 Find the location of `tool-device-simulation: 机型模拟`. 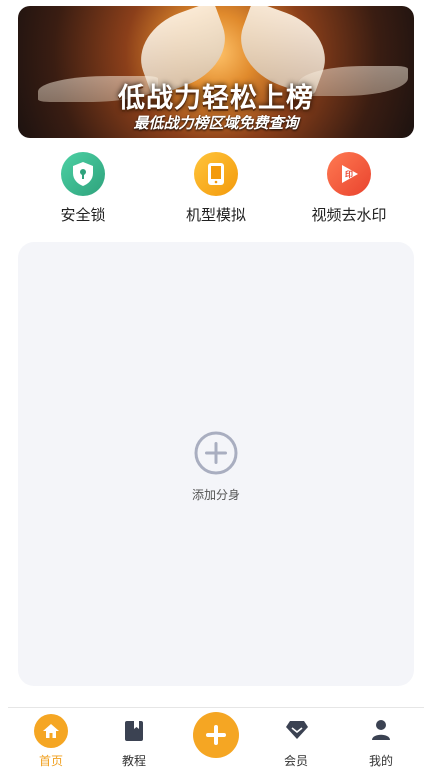

tool-device-simulation: 机型模拟 is located at coordinates (216, 188).